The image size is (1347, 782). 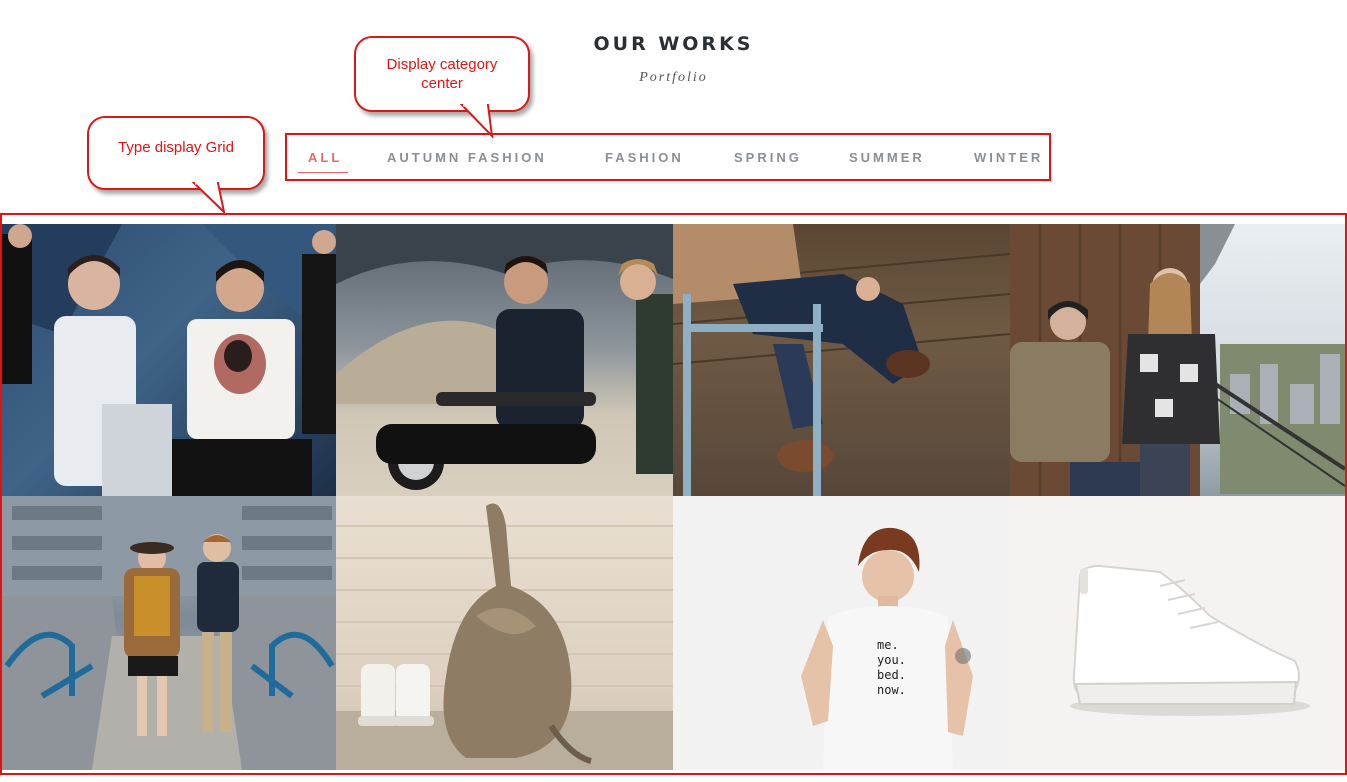 I want to click on grid-annotation-callout: Type display Grid, so click(x=176, y=153).